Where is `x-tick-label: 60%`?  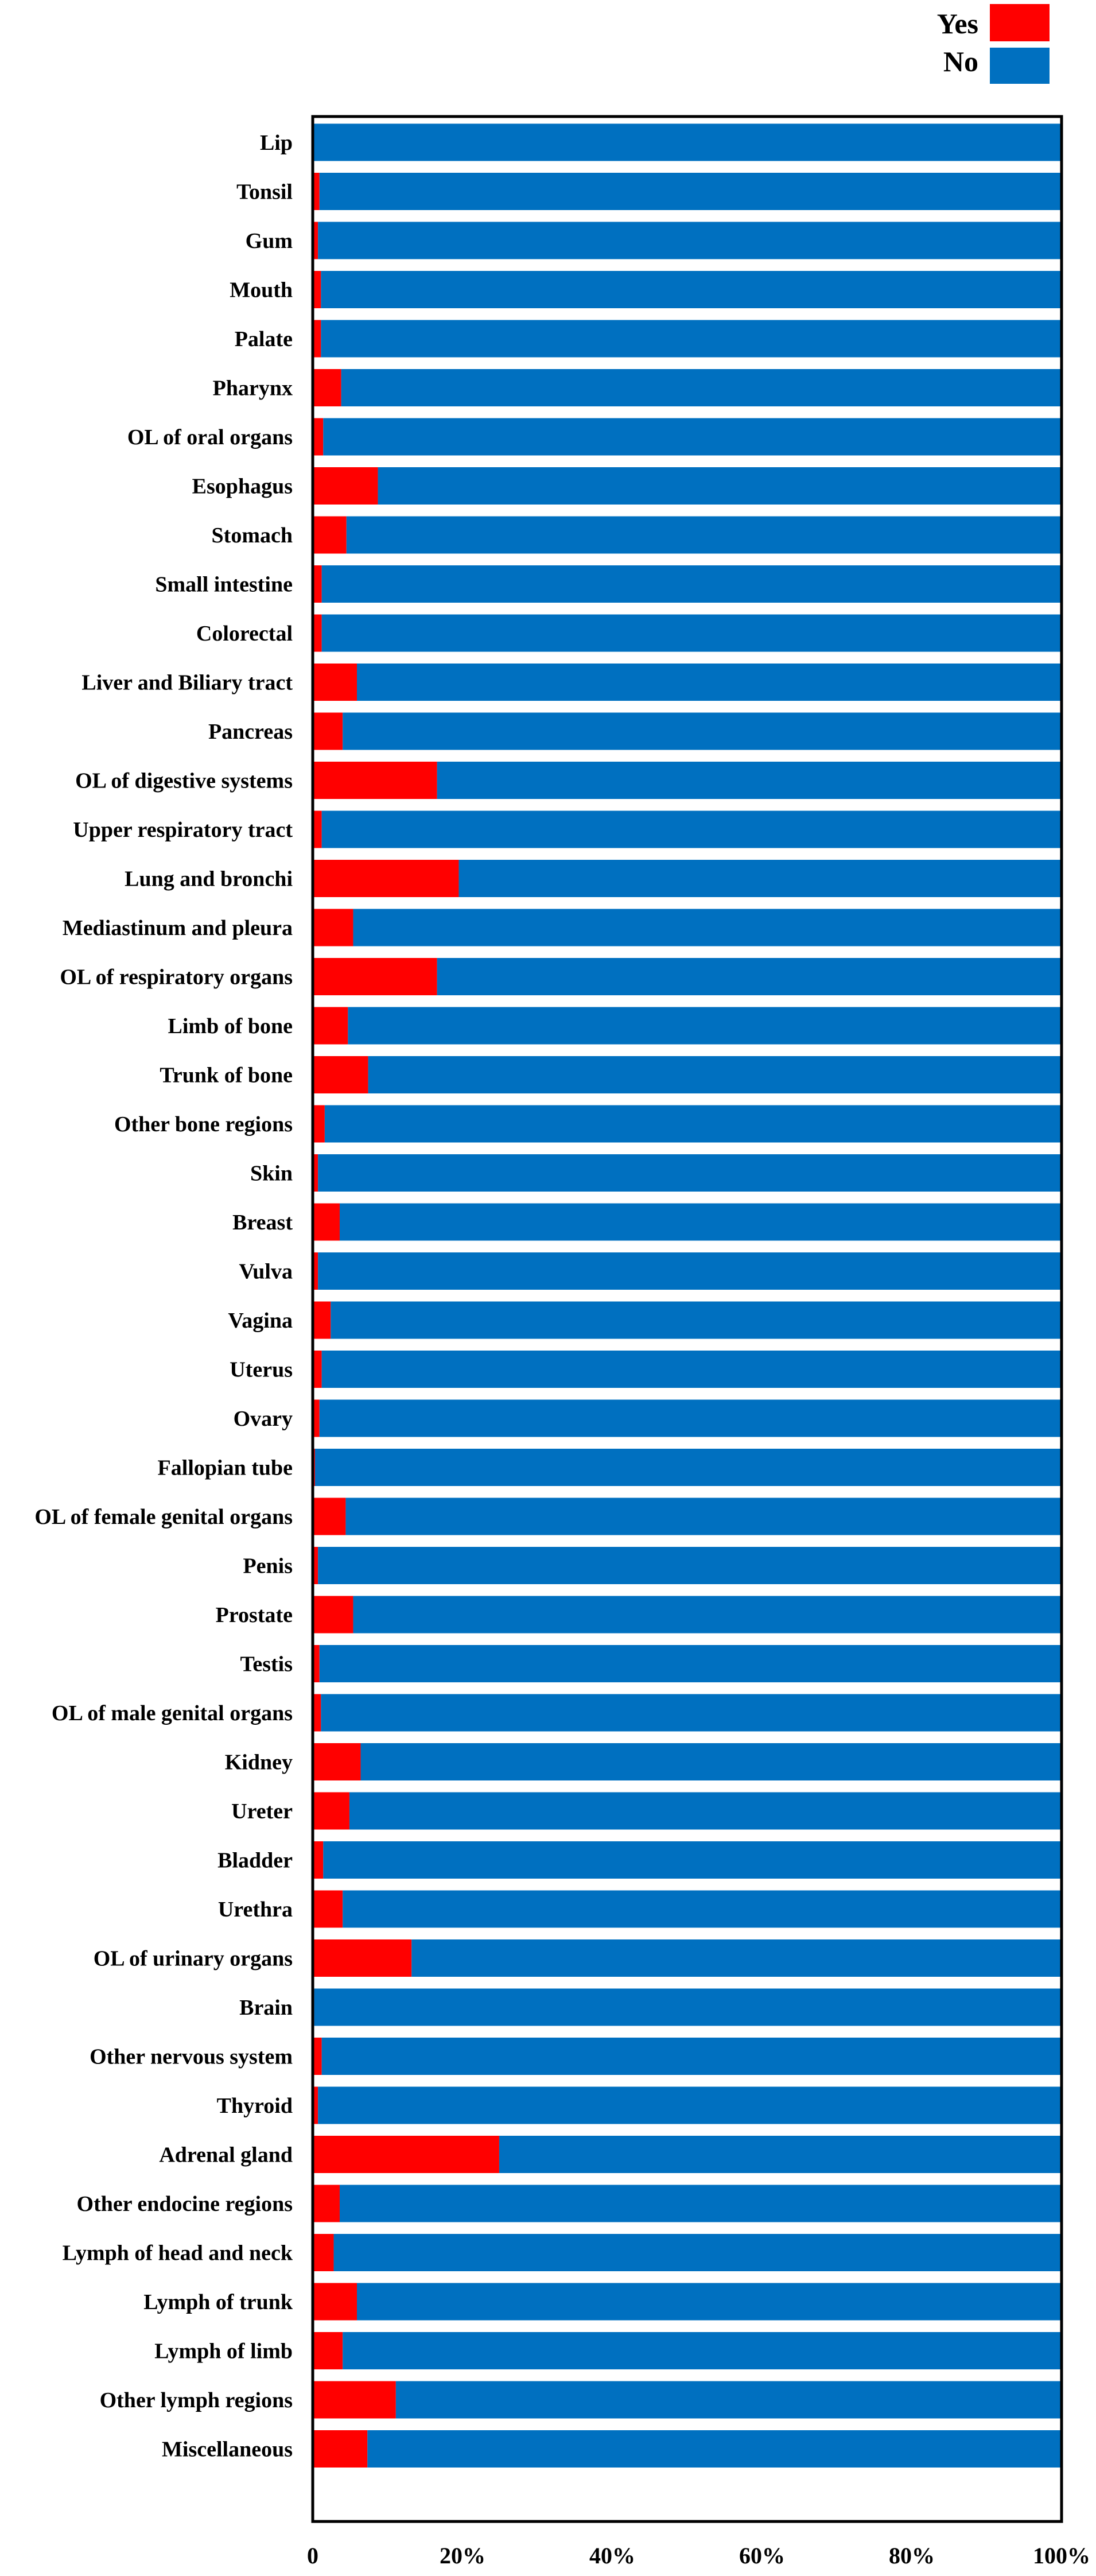
x-tick-label: 60% is located at coordinates (762, 2556).